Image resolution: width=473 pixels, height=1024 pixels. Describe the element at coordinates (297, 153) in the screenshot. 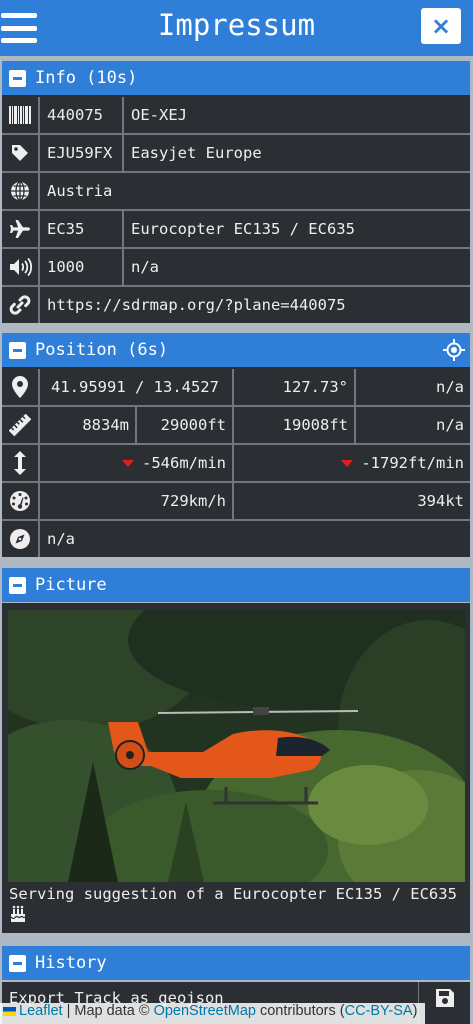

I see `operator-value: Easyjet Europe` at that location.